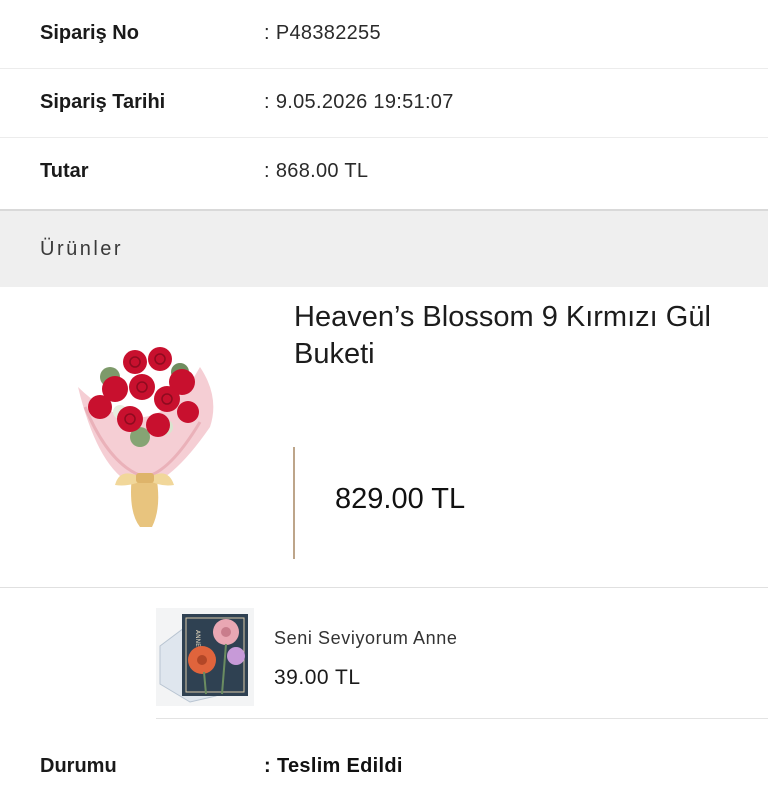 The height and width of the screenshot is (803, 768). What do you see at coordinates (197, 638) in the screenshot?
I see `card-lettering: ANNE` at bounding box center [197, 638].